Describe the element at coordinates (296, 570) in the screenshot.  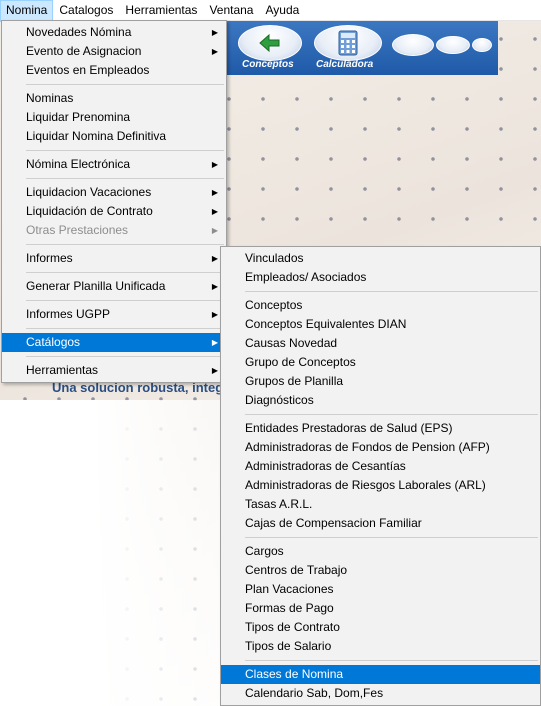
I see `menu-item-label: Centros de Trabajo` at that location.